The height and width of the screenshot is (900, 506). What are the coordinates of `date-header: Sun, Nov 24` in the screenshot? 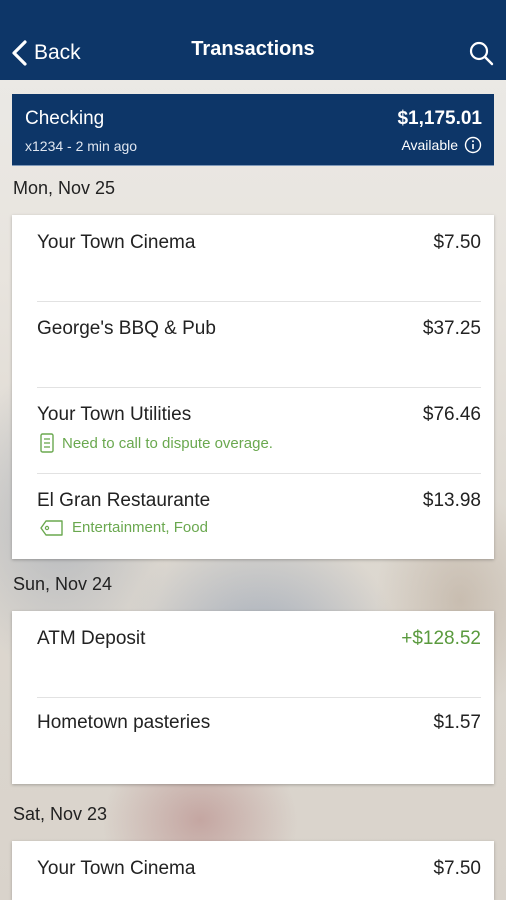 It's located at (63, 584).